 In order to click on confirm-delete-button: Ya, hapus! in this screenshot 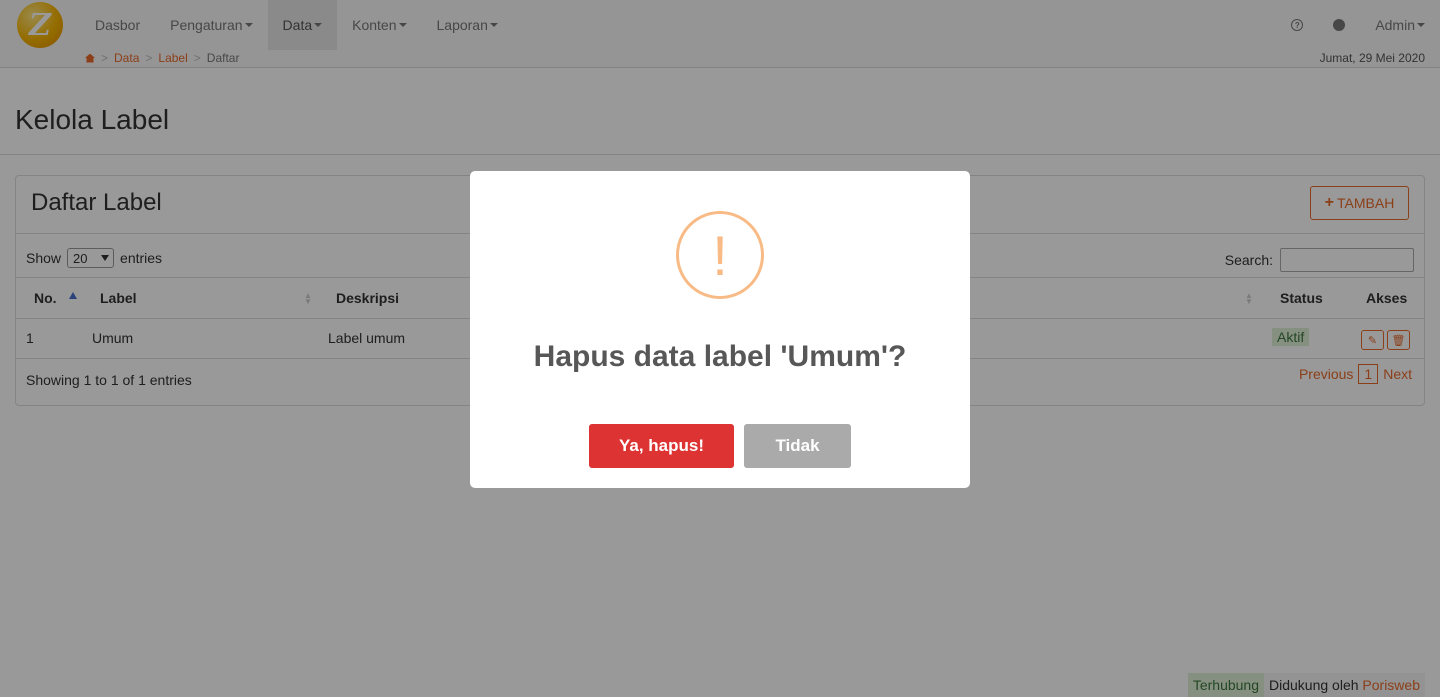, I will do `click(661, 446)`.